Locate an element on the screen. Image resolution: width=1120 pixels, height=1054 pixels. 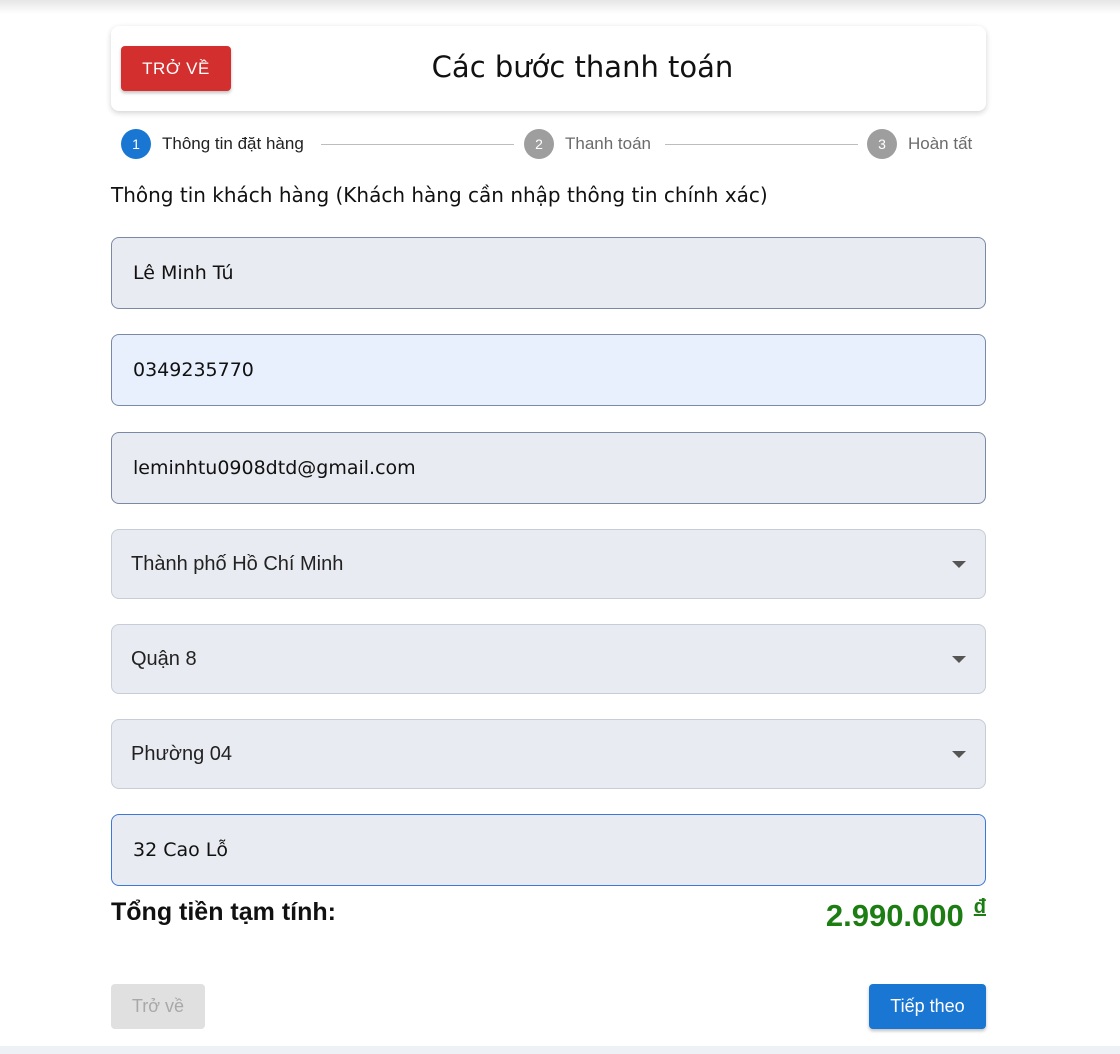
name-input: Lê Minh Tú is located at coordinates (548, 273).